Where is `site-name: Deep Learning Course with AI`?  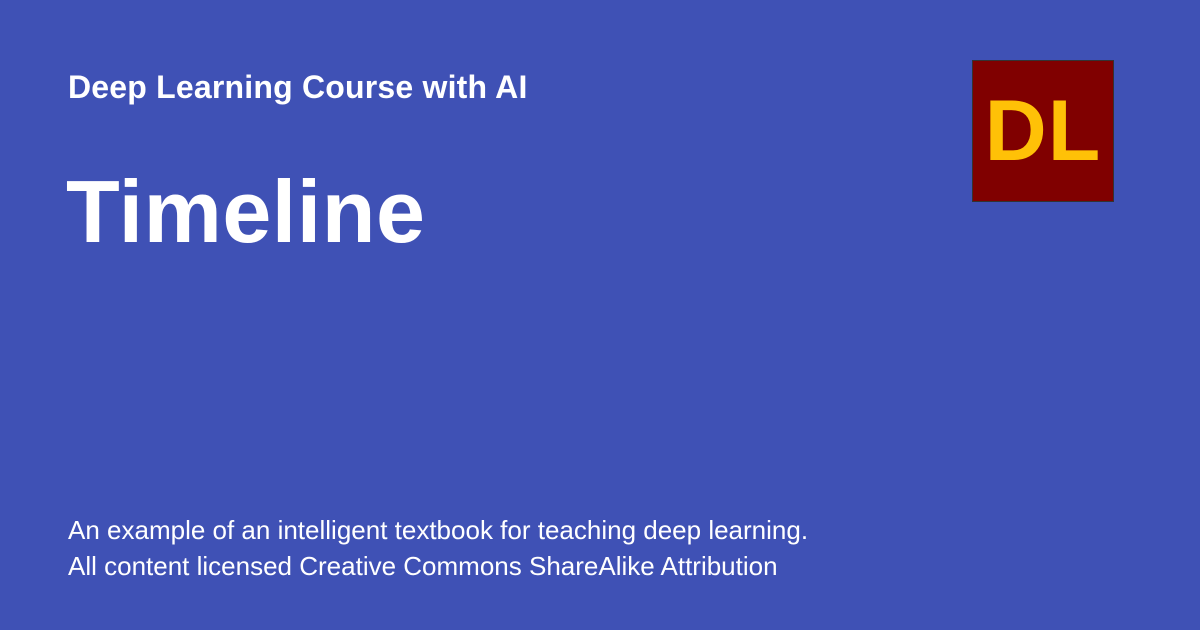 site-name: Deep Learning Course with AI is located at coordinates (298, 87).